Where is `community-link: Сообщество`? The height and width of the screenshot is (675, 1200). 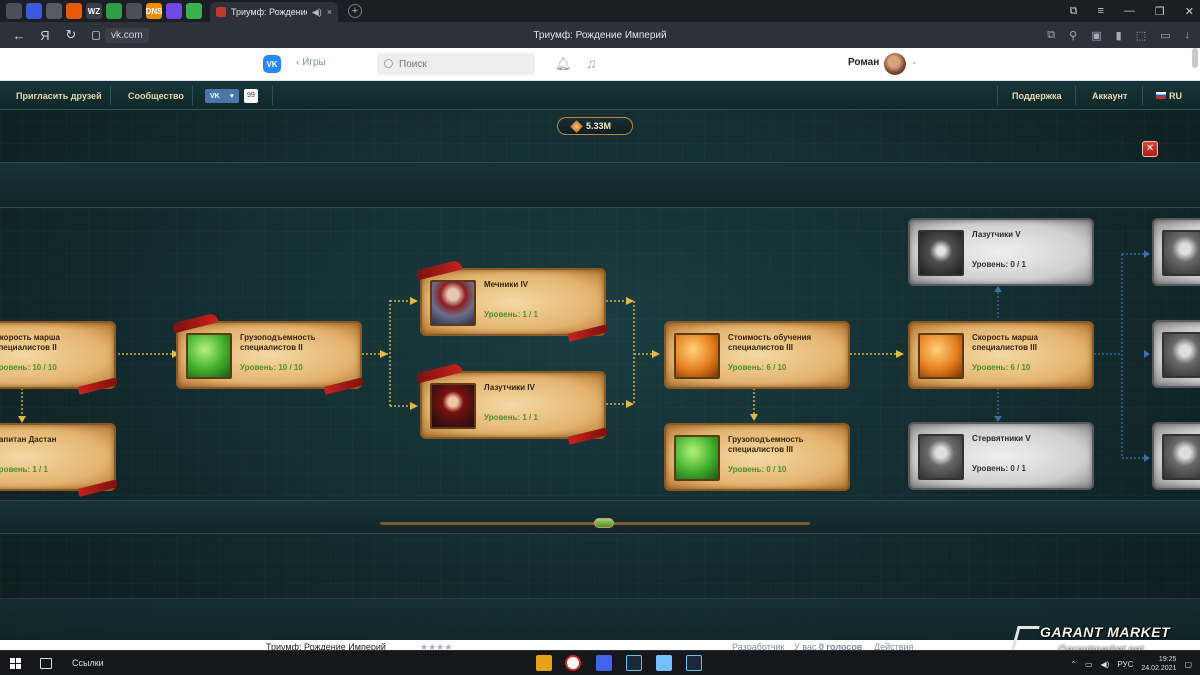
community-link: Сообщество is located at coordinates (156, 96).